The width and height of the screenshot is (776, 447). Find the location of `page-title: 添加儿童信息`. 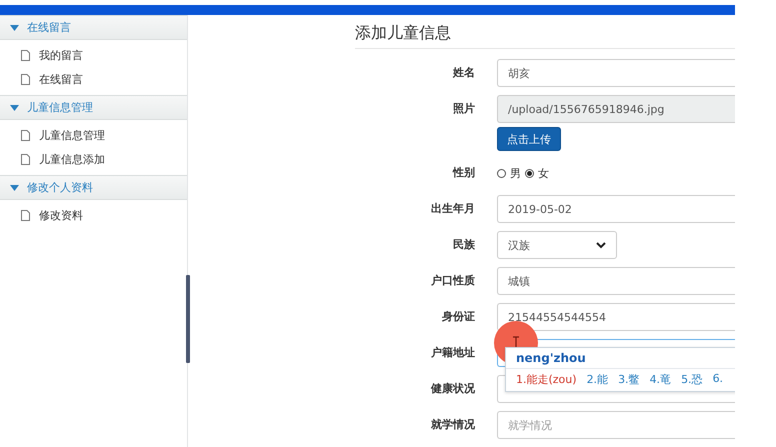

page-title: 添加儿童信息 is located at coordinates (545, 36).